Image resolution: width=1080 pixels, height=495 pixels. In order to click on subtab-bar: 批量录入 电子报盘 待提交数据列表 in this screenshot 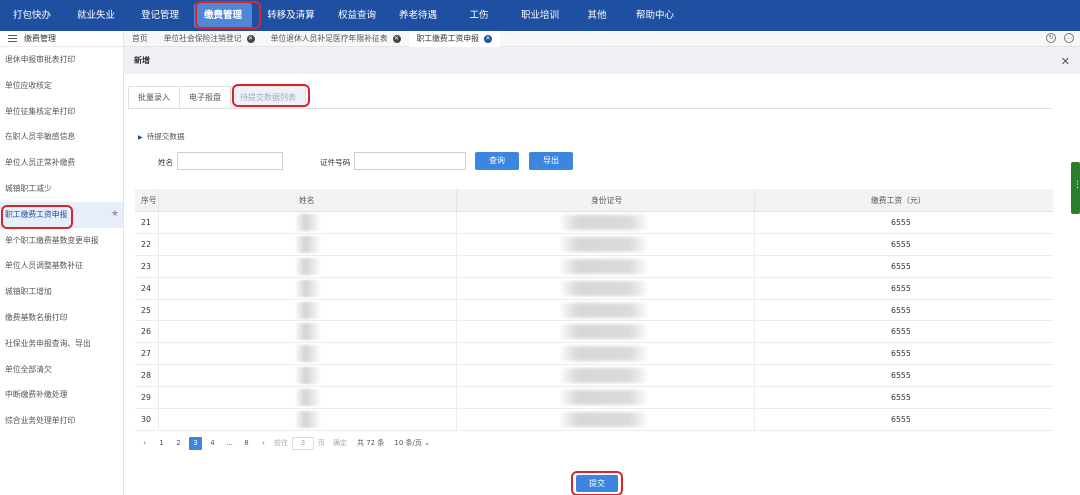, I will do `click(590, 96)`.